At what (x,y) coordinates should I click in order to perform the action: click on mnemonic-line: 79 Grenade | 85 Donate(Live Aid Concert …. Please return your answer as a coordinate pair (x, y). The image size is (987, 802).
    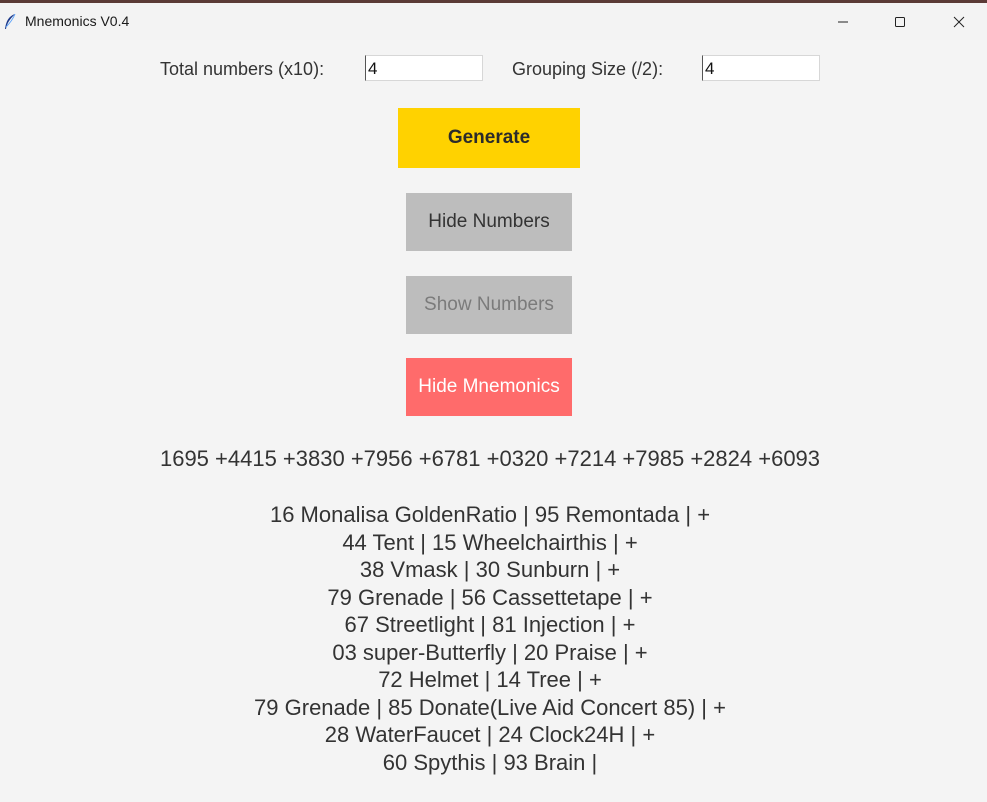
    Looking at the image, I should click on (490, 707).